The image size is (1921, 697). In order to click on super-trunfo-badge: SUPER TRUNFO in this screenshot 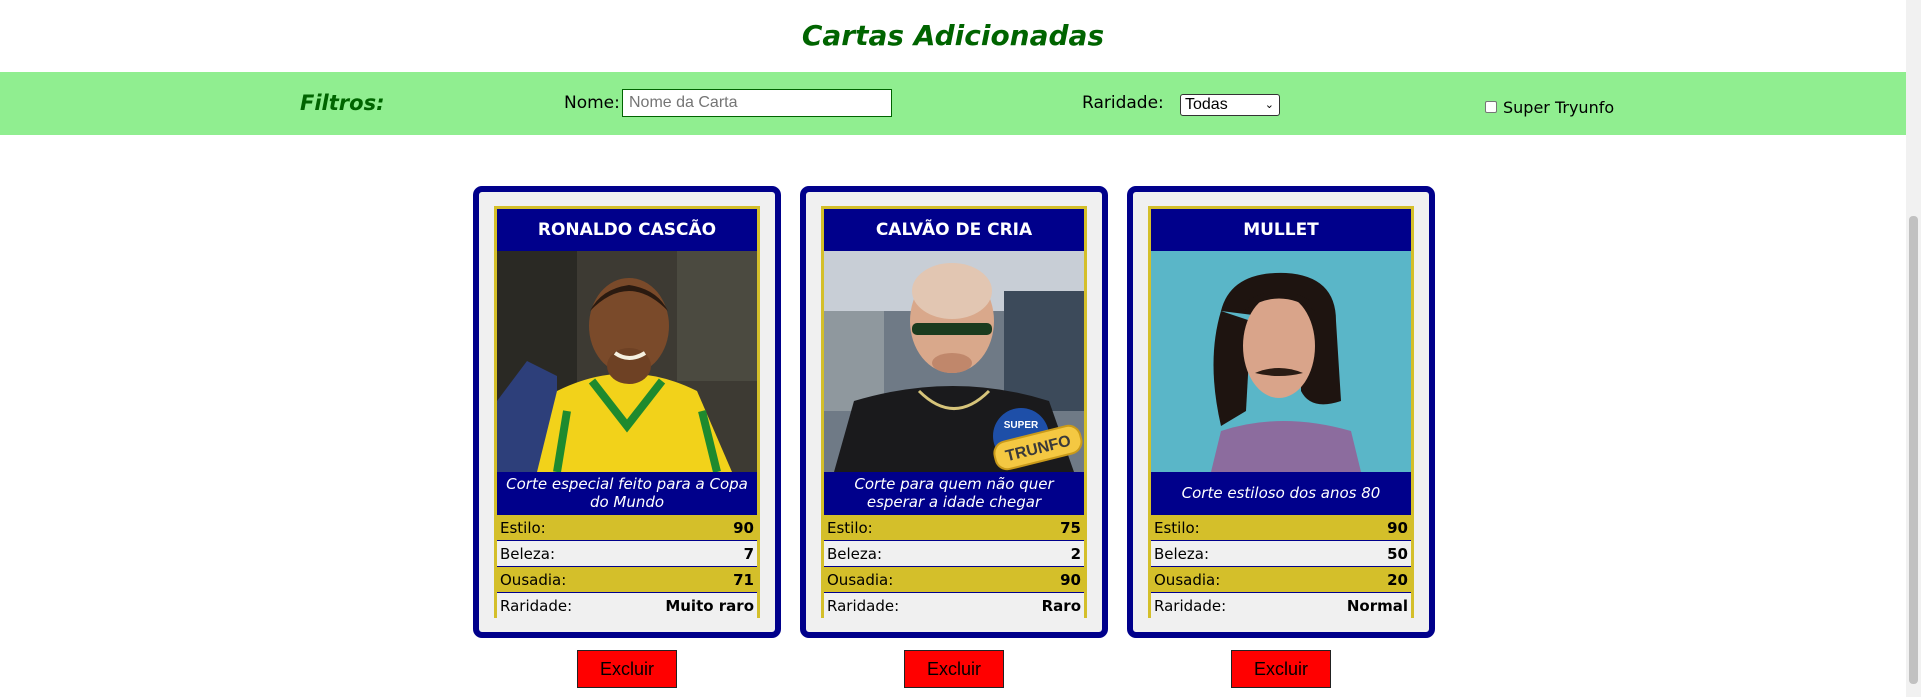, I will do `click(1030, 439)`.